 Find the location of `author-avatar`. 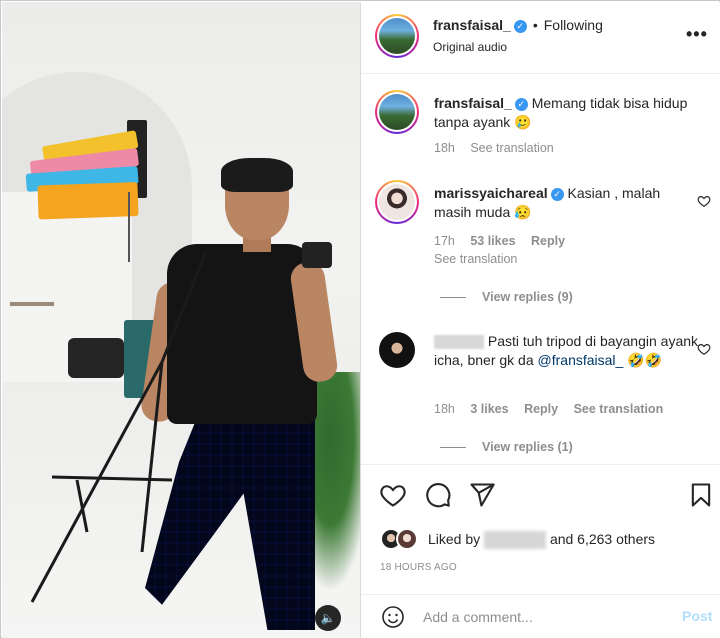

author-avatar is located at coordinates (397, 36).